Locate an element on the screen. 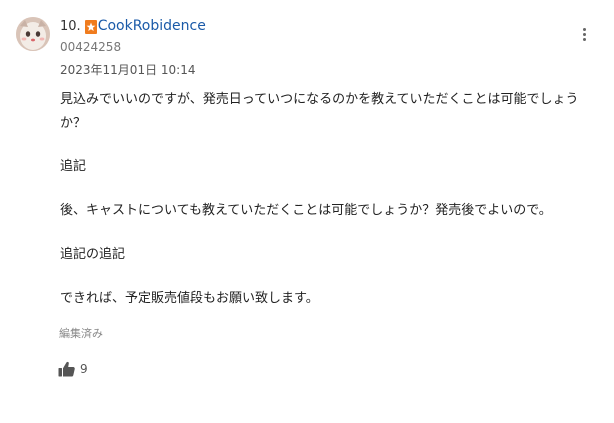  avatar-image is located at coordinates (33, 34).